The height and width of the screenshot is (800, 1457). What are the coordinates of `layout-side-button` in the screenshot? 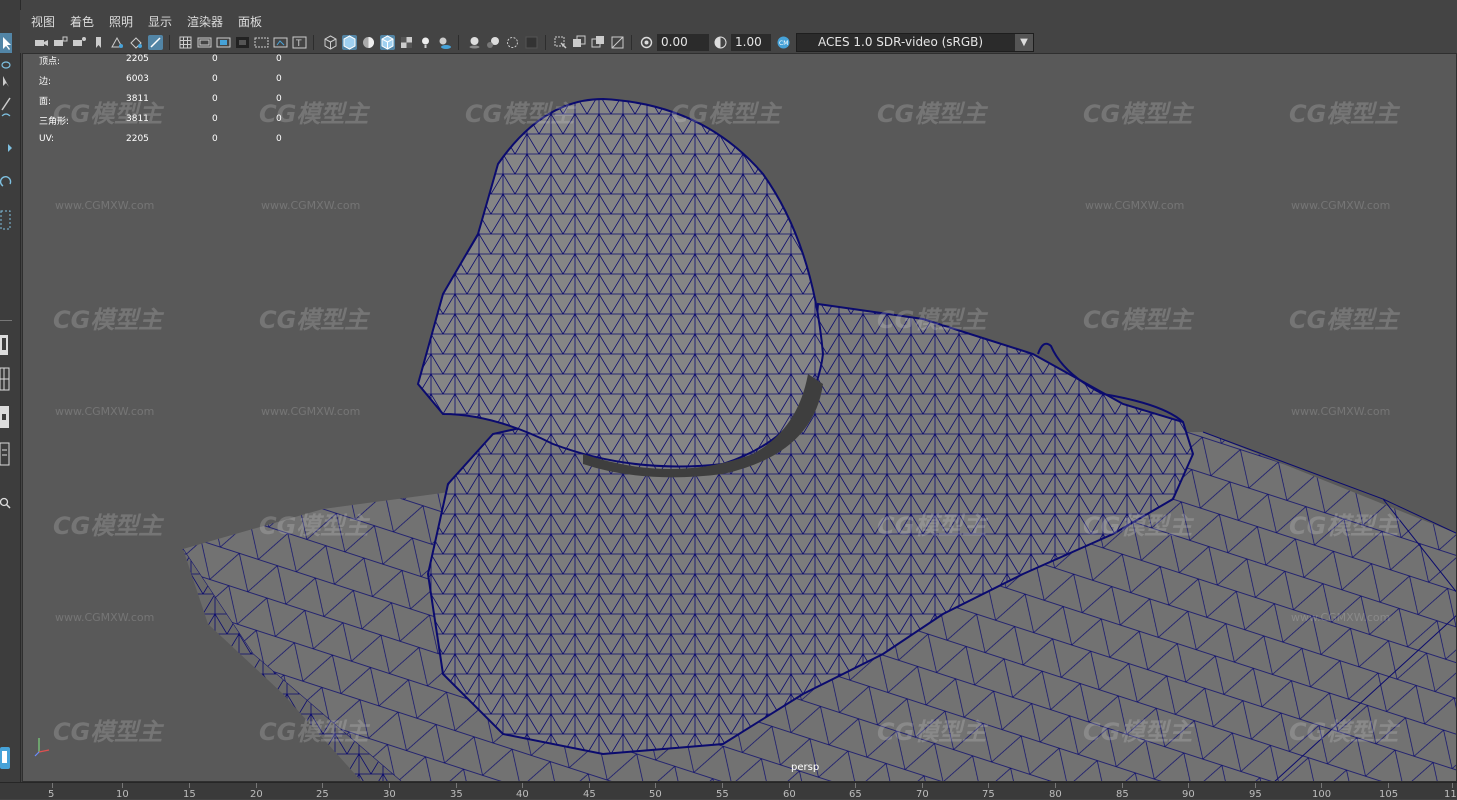 It's located at (6, 417).